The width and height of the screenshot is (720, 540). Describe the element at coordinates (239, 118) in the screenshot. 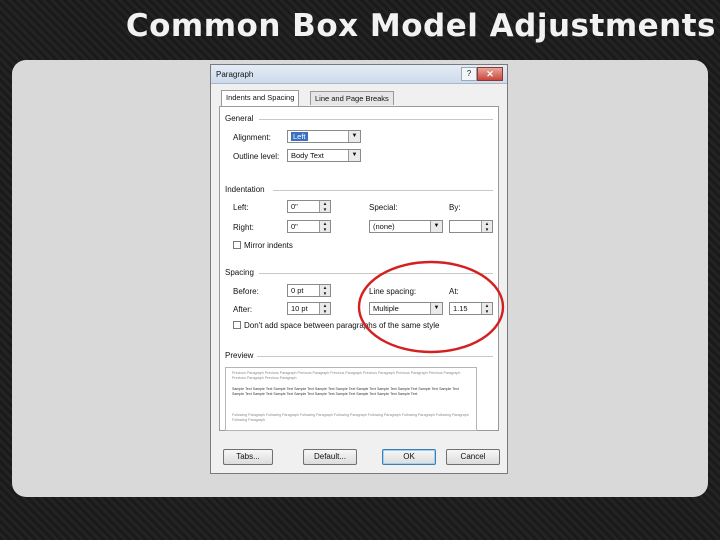

I see `section-general: General` at that location.